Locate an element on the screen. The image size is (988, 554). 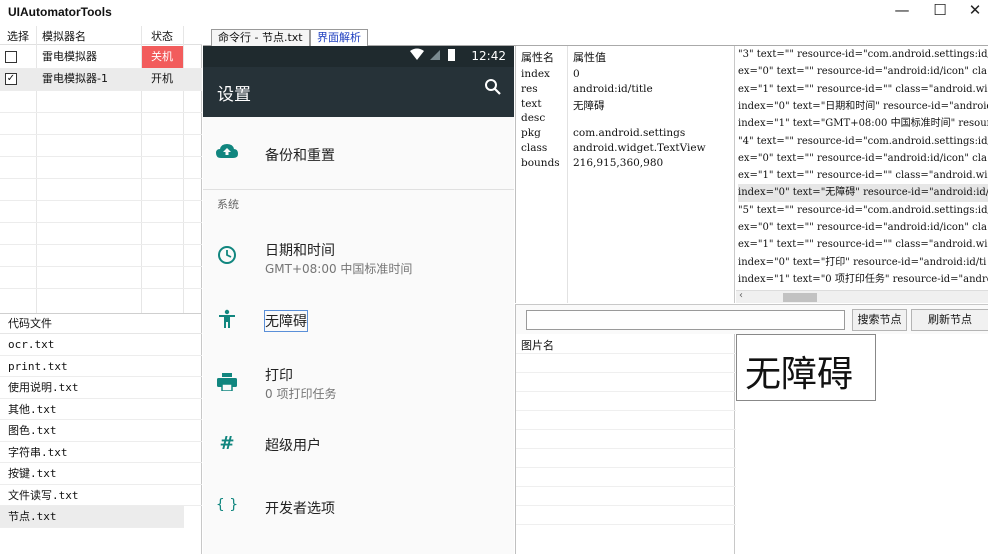
file-item: 使用说明.txt is located at coordinates (101, 388).